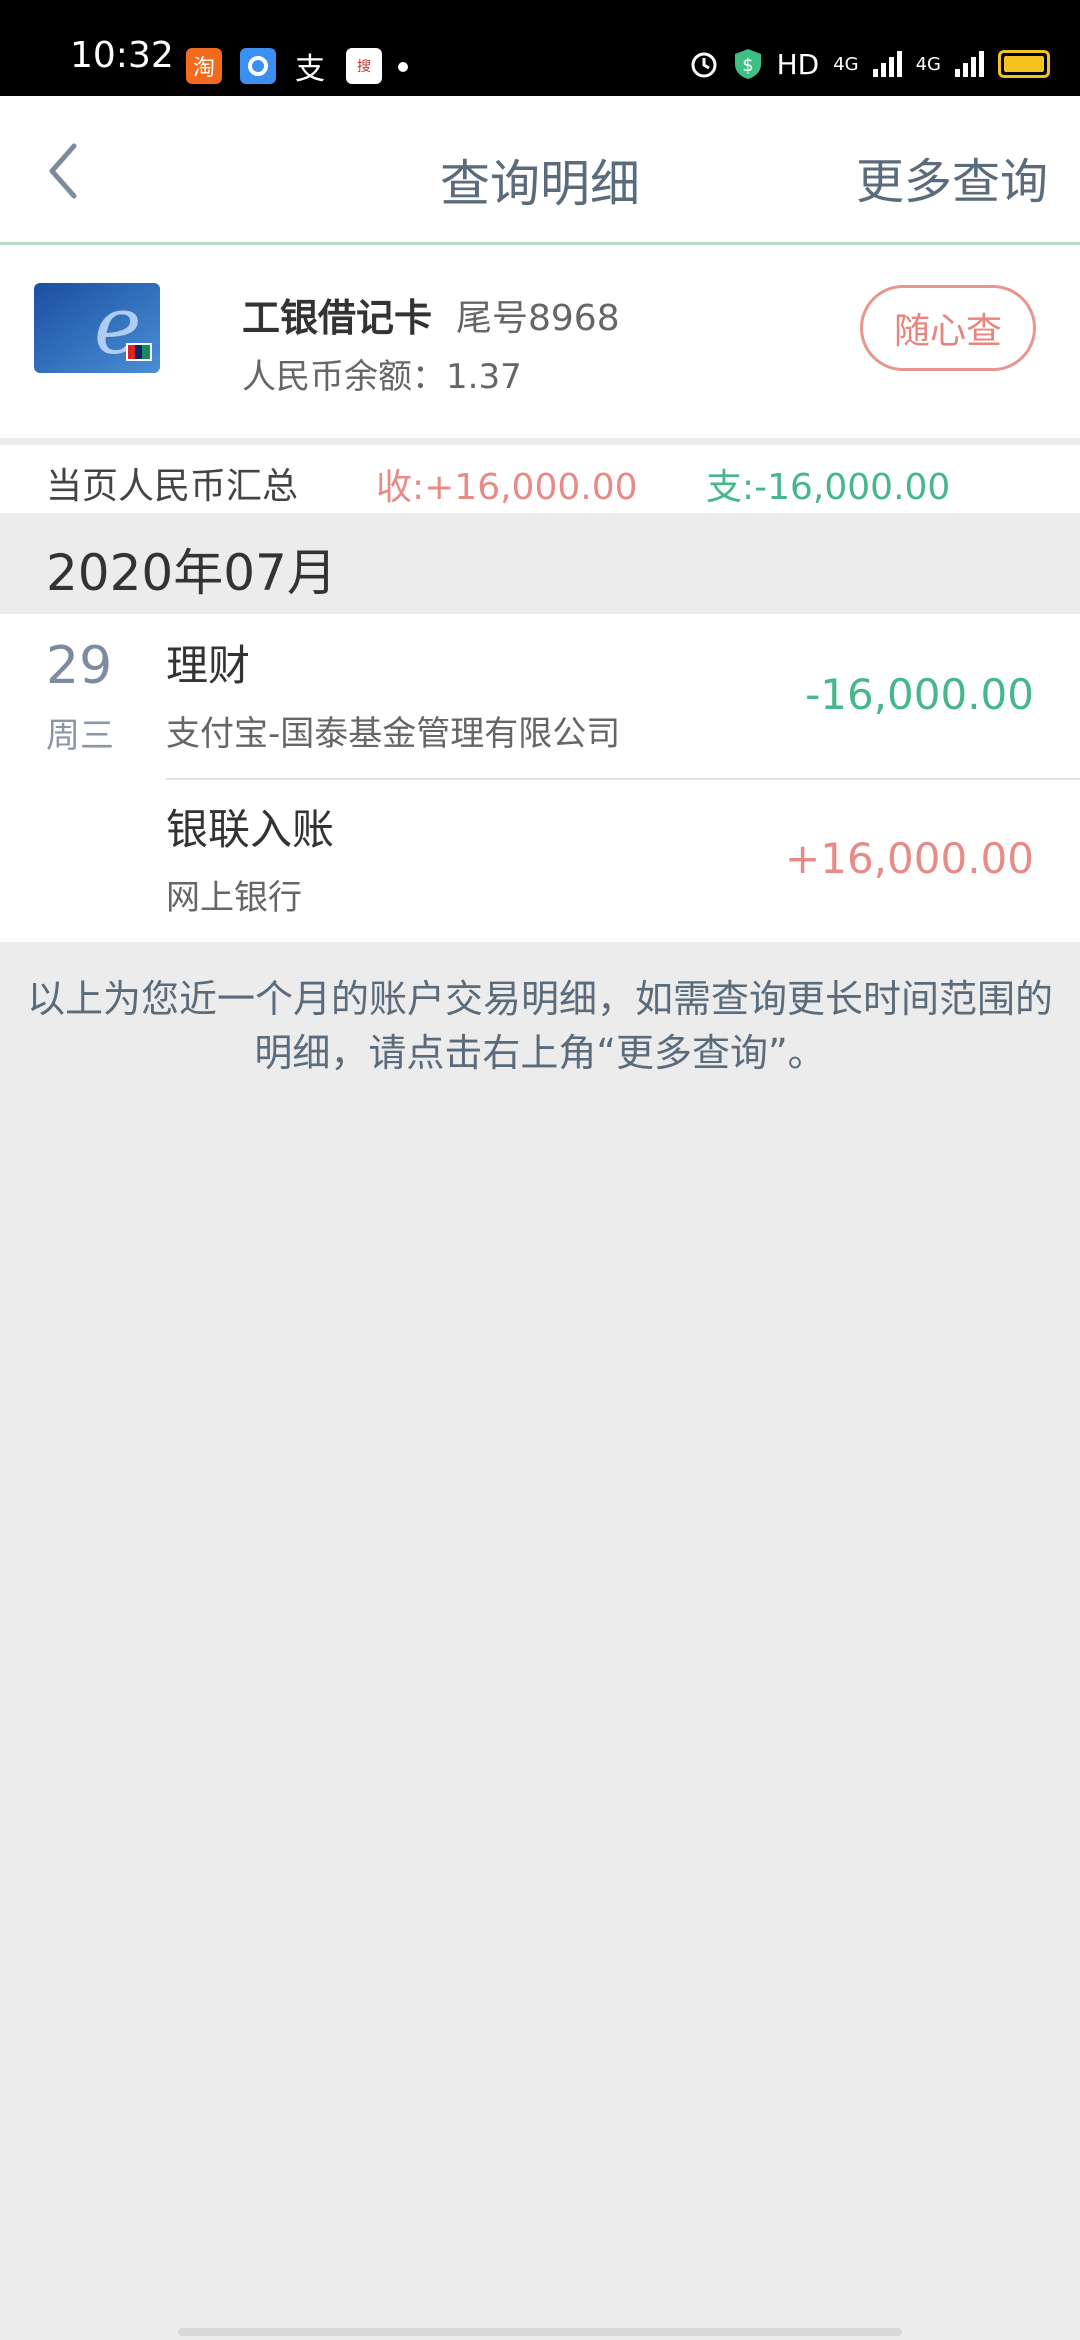 Image resolution: width=1080 pixels, height=2340 pixels. What do you see at coordinates (948, 328) in the screenshot?
I see `suixin-query-button: 随心查` at bounding box center [948, 328].